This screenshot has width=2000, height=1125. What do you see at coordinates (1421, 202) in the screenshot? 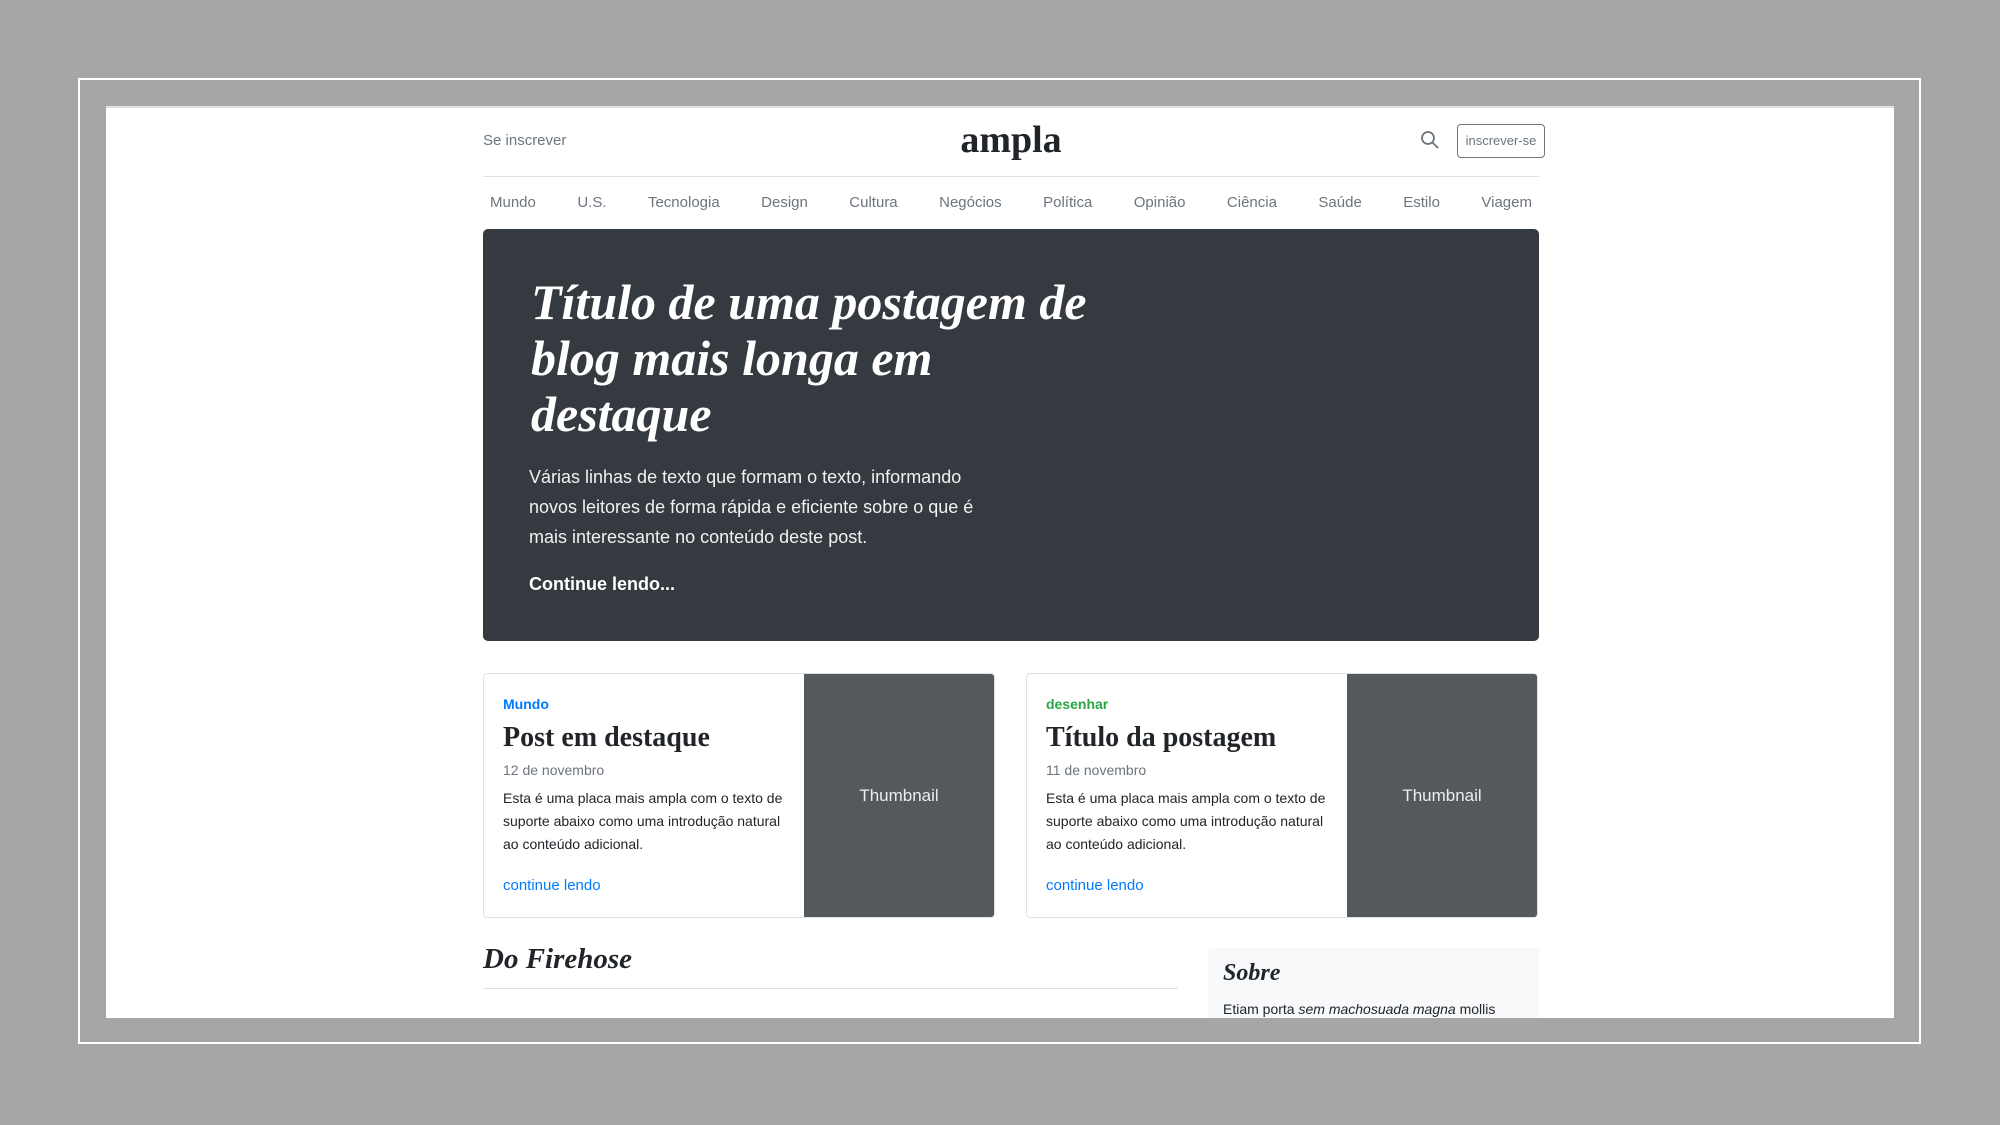
I see `nav-item-estilo: Estilo` at bounding box center [1421, 202].